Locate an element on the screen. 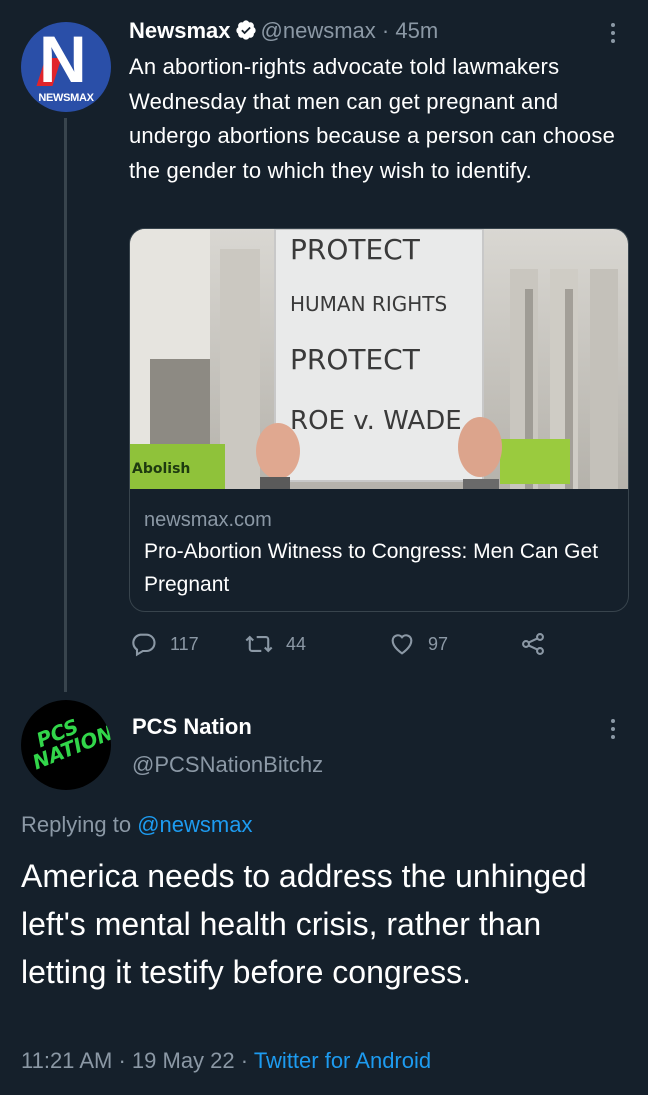 The height and width of the screenshot is (1095, 648). sign-line-3: PROTECT is located at coordinates (355, 359).